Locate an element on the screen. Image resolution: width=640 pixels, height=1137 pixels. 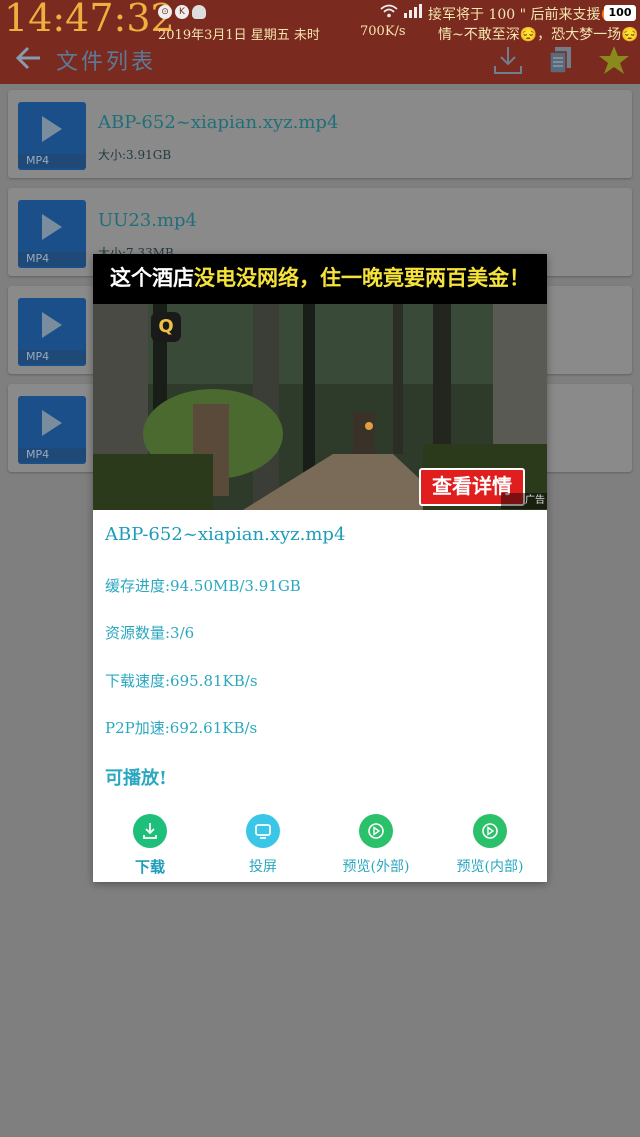
star-icon is located at coordinates (614, 60).